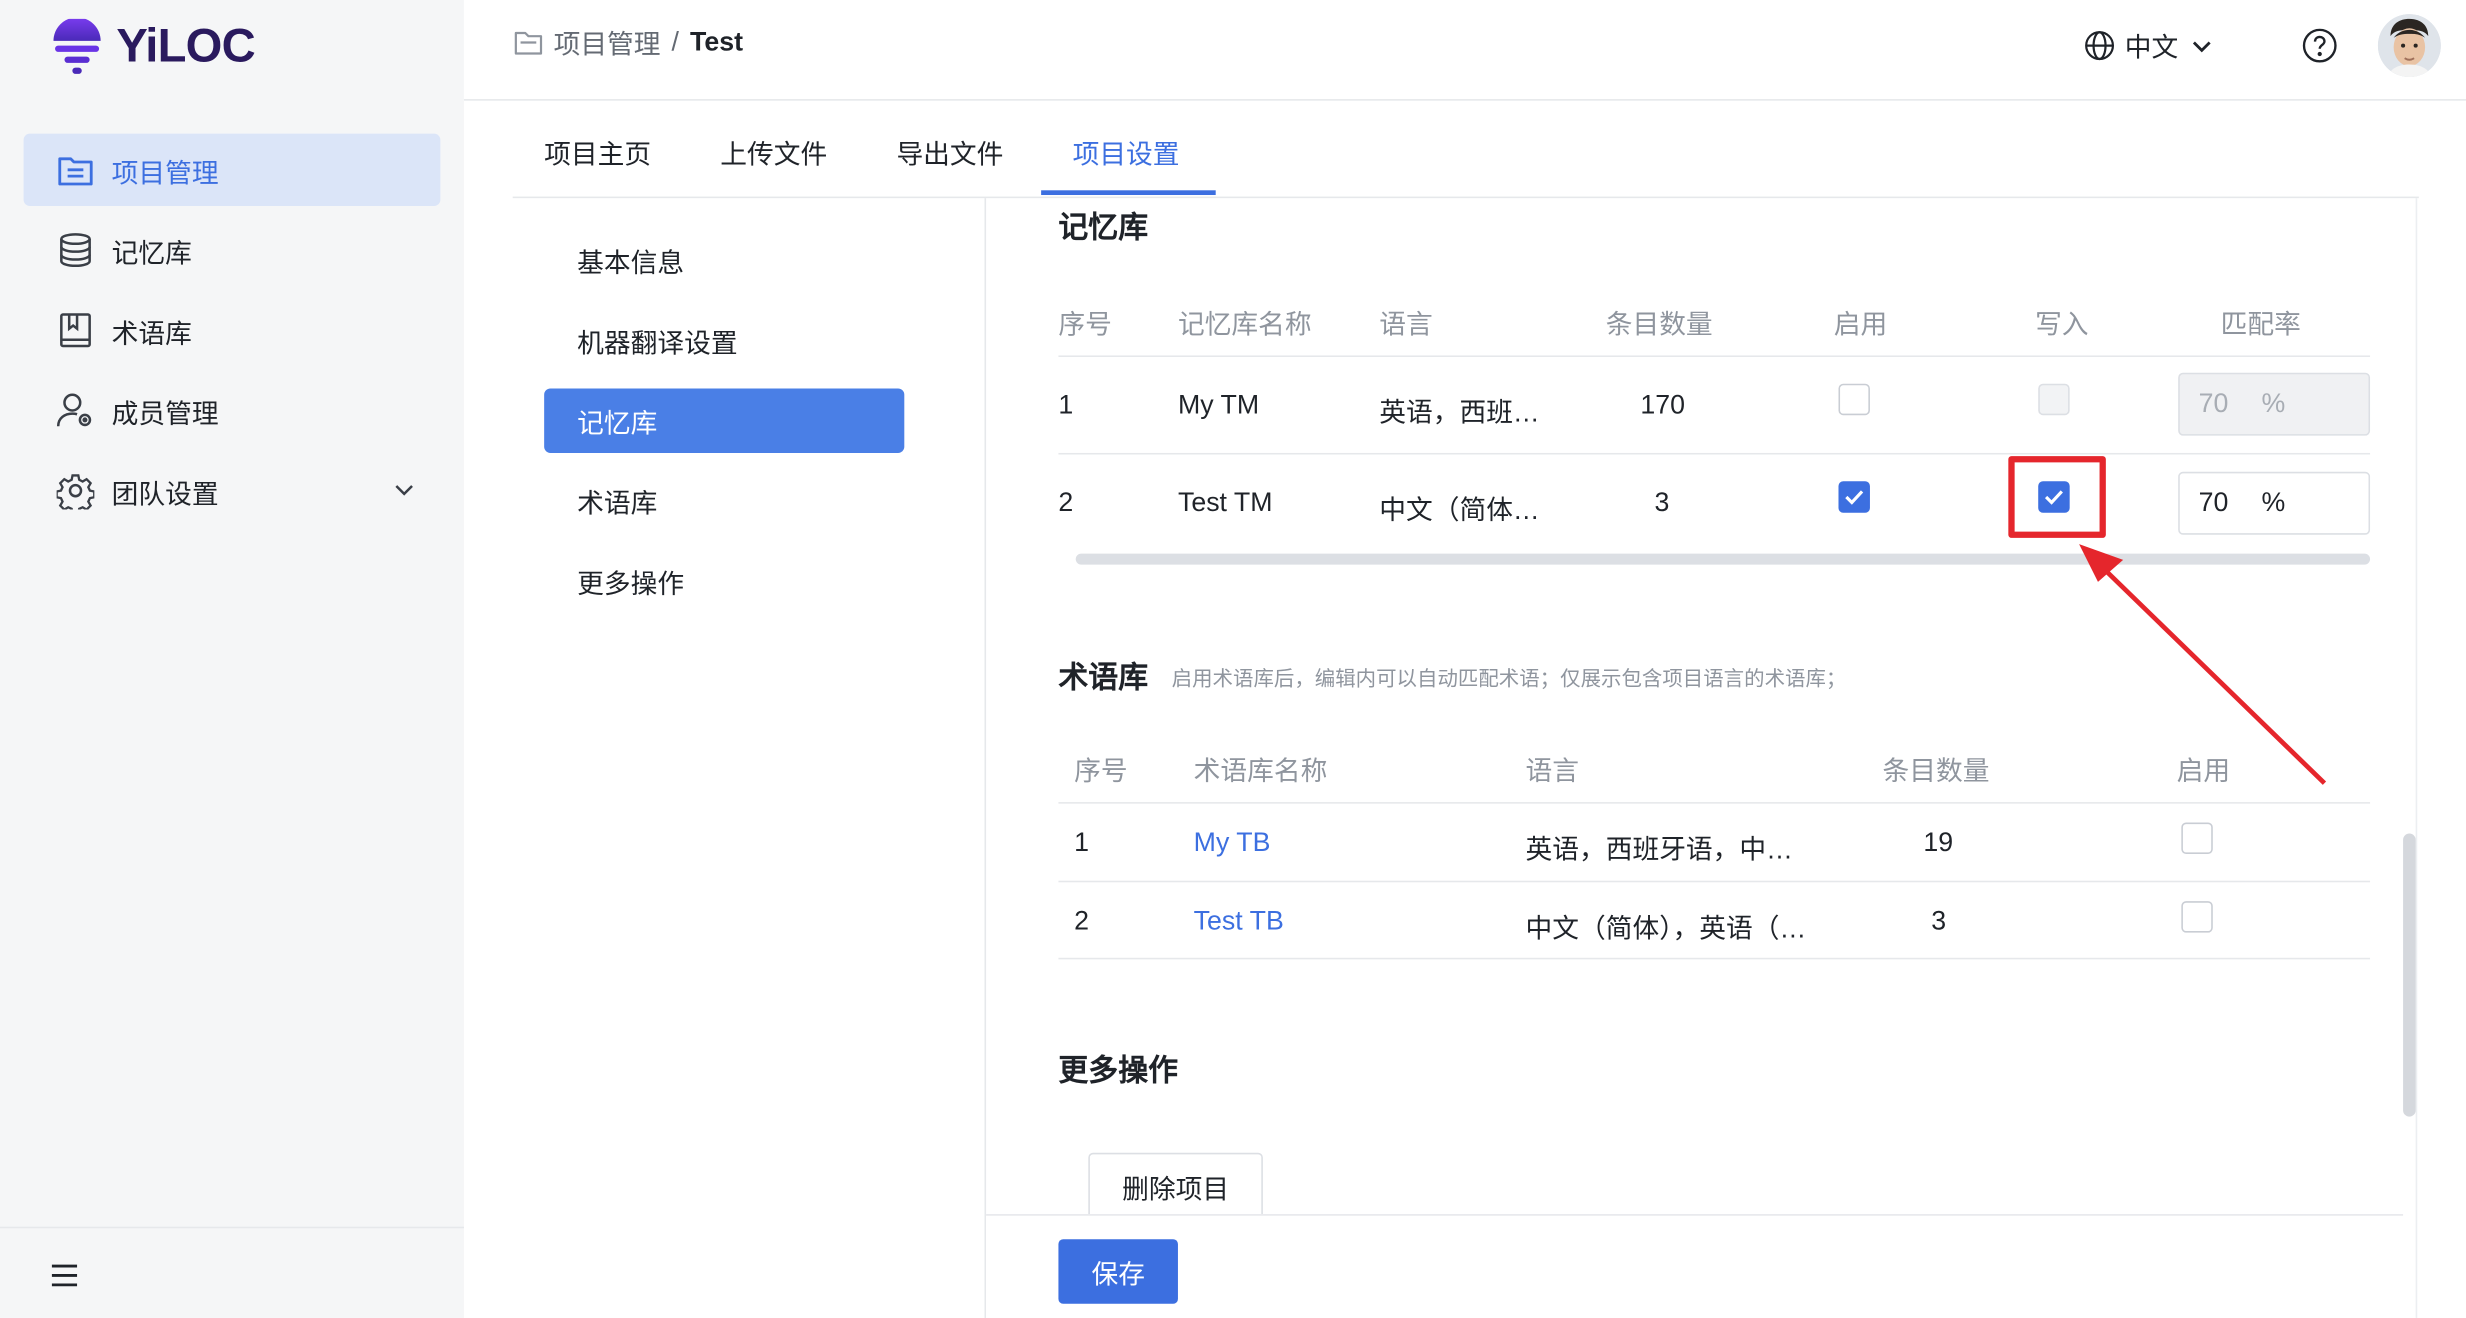  What do you see at coordinates (165, 493) in the screenshot?
I see `sidebar-item-label: 团队设置` at bounding box center [165, 493].